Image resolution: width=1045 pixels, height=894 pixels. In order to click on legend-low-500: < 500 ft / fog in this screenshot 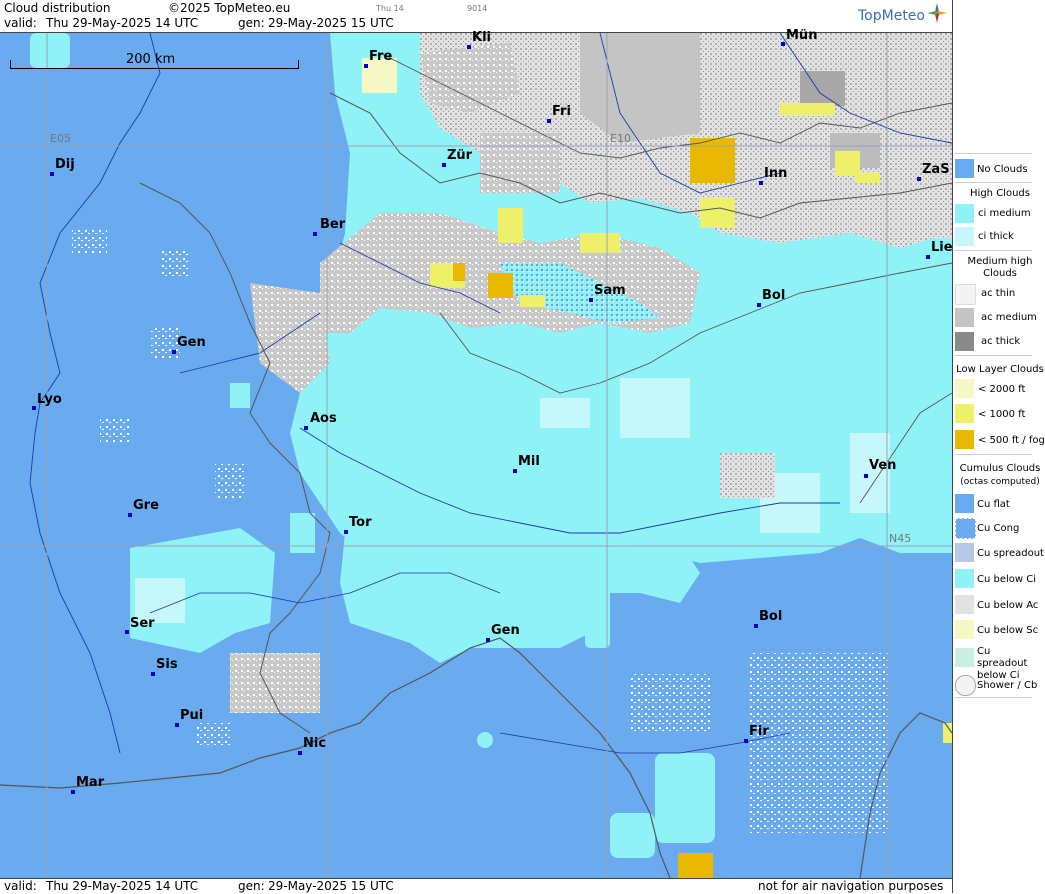, I will do `click(1011, 440)`.